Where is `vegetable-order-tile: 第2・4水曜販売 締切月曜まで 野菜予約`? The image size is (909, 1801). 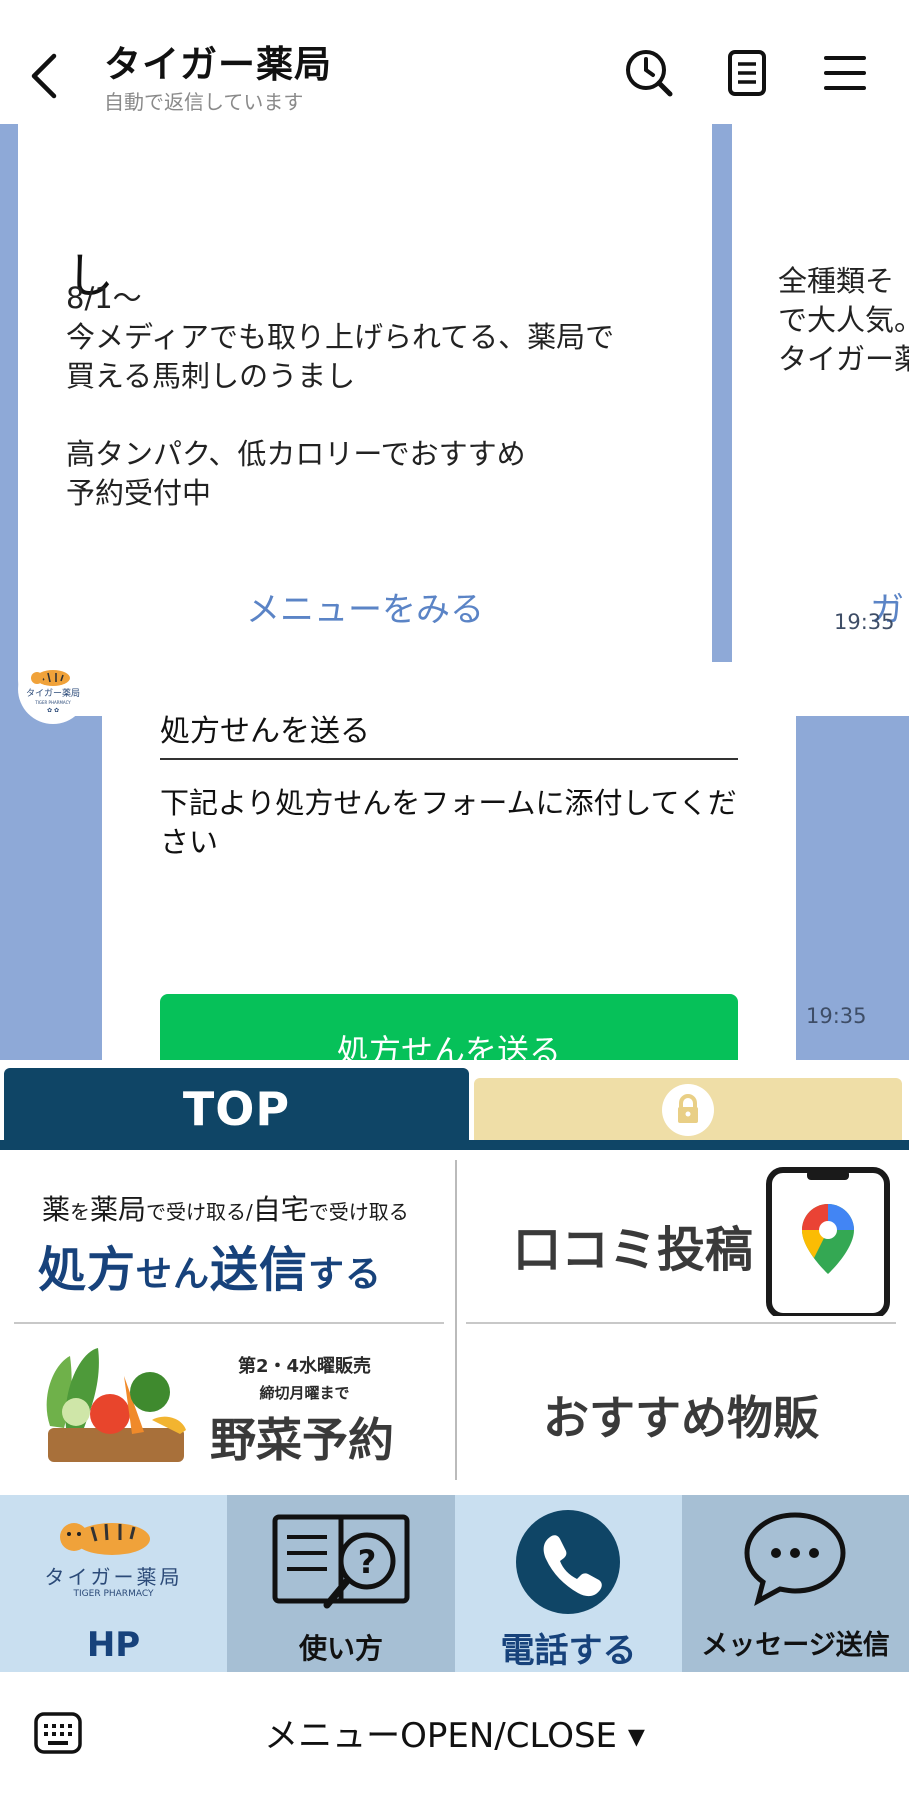
vegetable-order-tile: 第2・4水曜販売 締切月曜まで 野菜予約 is located at coordinates (227, 1409).